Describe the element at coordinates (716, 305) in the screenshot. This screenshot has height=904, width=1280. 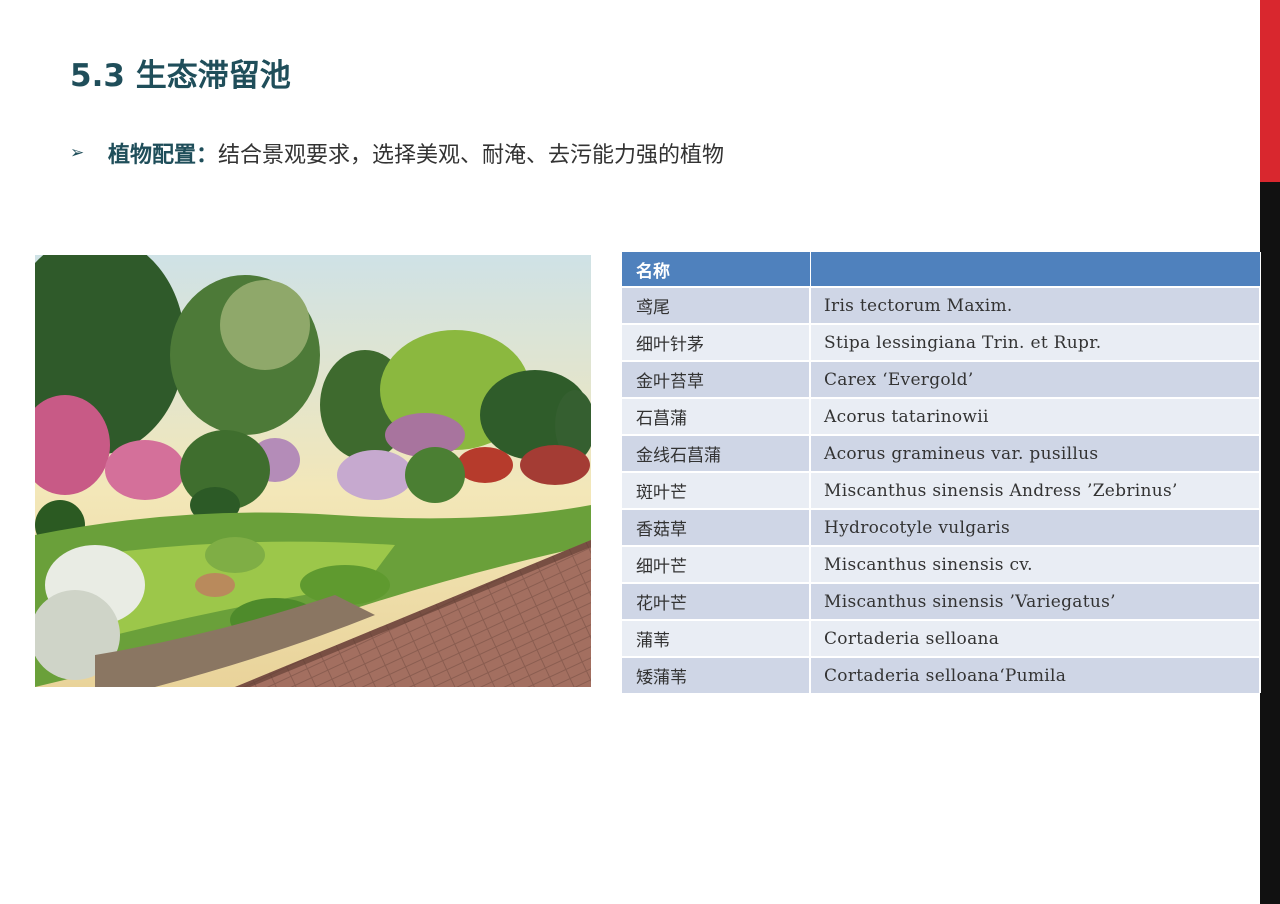
I see `plant-name-cell: 鸢尾` at that location.